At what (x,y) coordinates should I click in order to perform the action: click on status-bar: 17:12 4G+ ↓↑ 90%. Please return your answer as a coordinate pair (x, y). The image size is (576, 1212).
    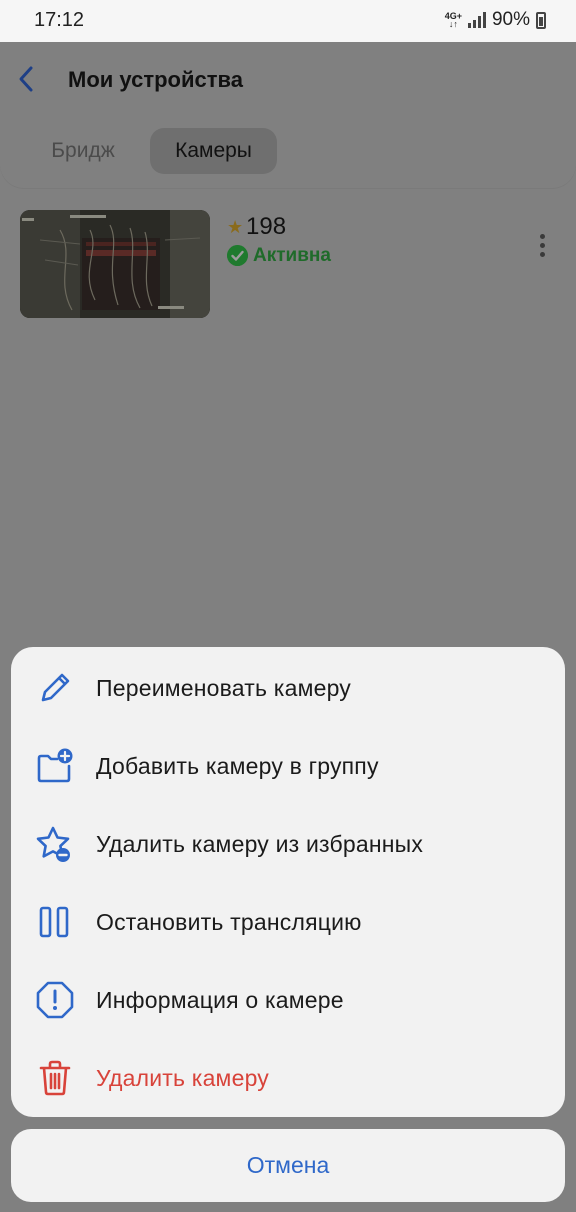
    Looking at the image, I should click on (288, 21).